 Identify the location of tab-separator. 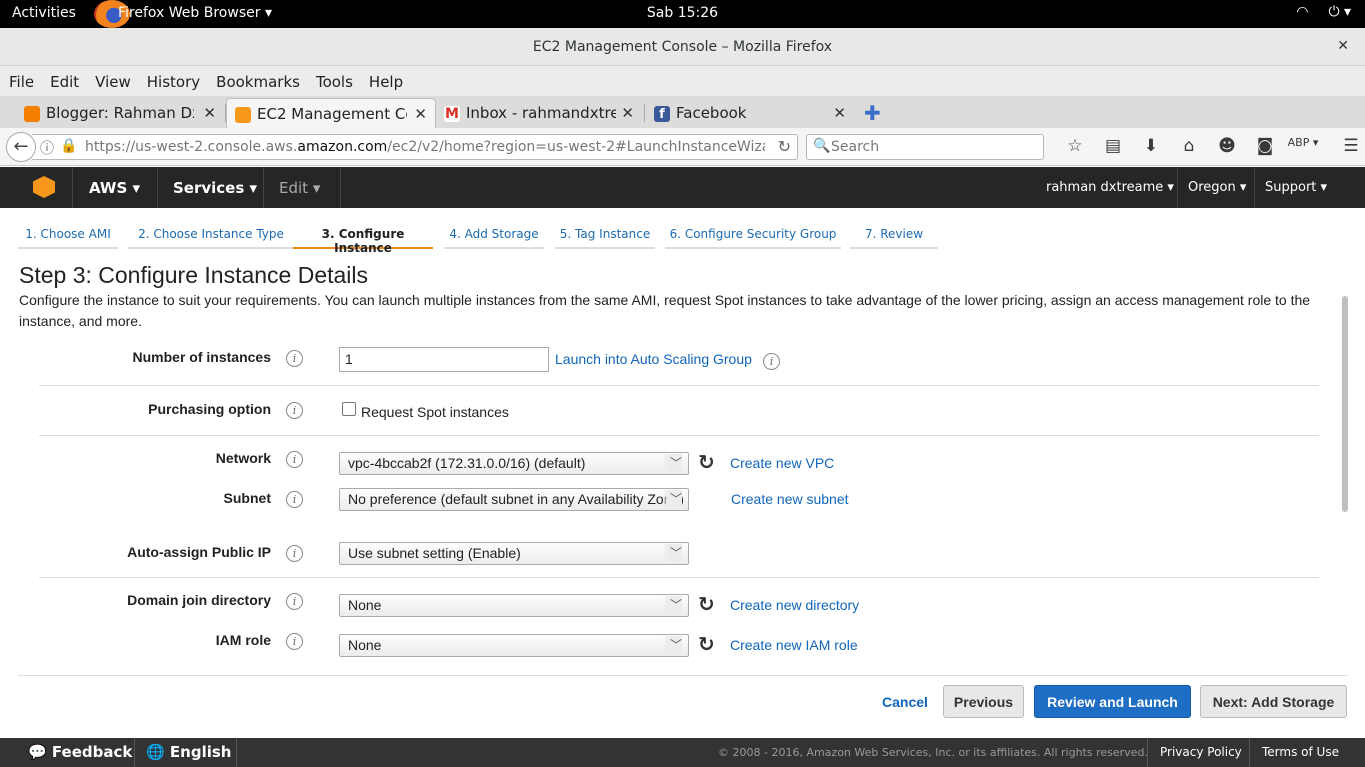
(644, 113).